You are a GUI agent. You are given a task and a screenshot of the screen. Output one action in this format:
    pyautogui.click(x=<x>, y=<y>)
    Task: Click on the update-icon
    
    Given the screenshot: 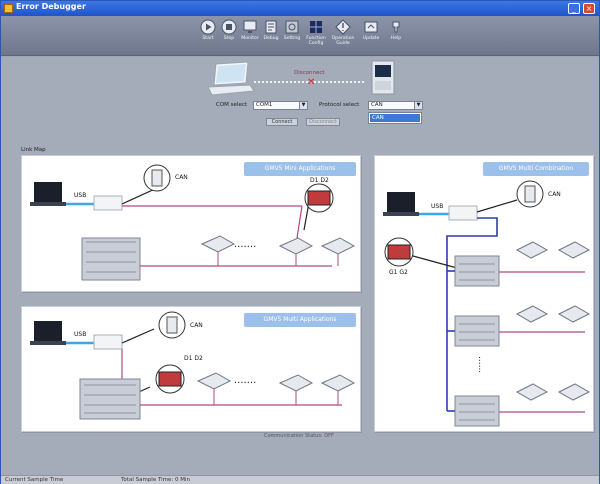 What is the action you would take?
    pyautogui.click(x=371, y=27)
    